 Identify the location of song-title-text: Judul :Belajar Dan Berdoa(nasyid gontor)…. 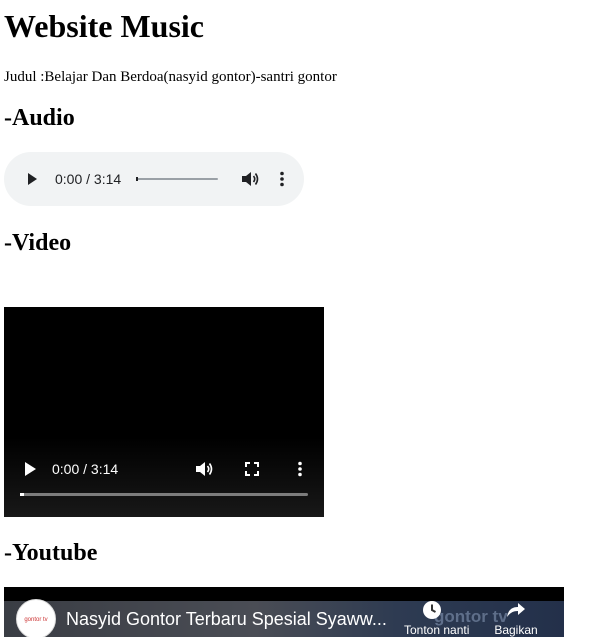
(170, 77).